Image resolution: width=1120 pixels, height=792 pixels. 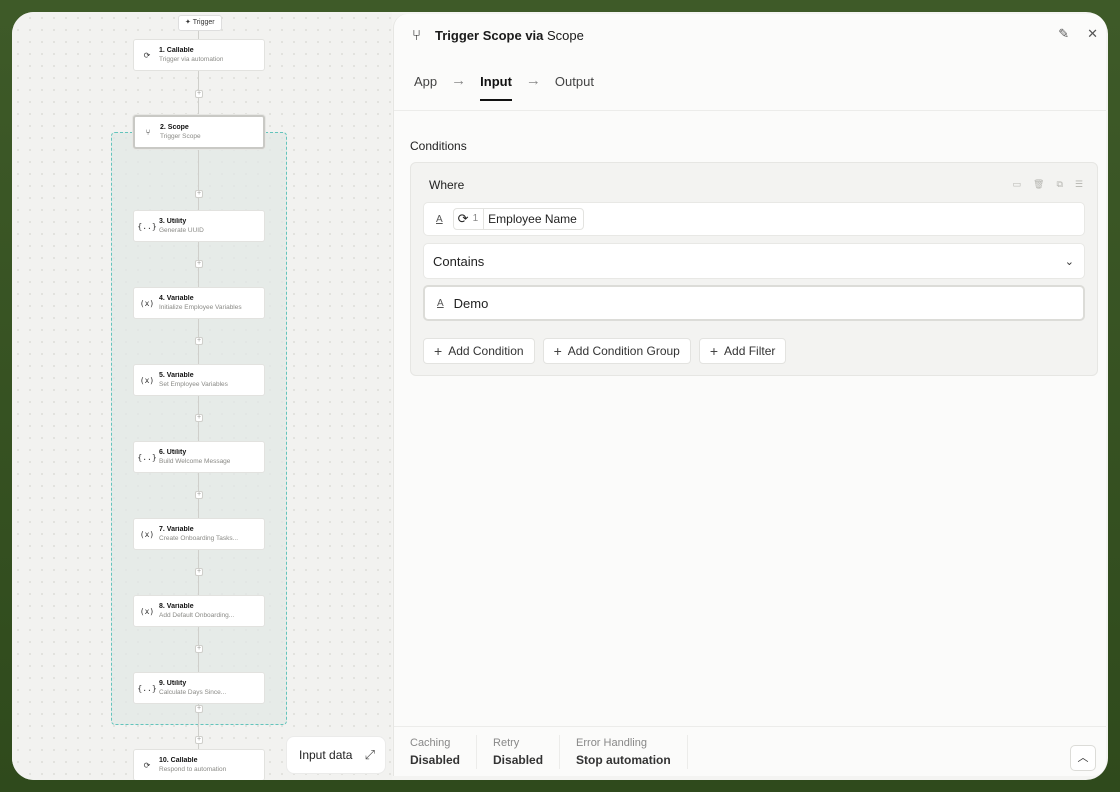 What do you see at coordinates (754, 303) in the screenshot?
I see `condition-value-input: A Demo` at bounding box center [754, 303].